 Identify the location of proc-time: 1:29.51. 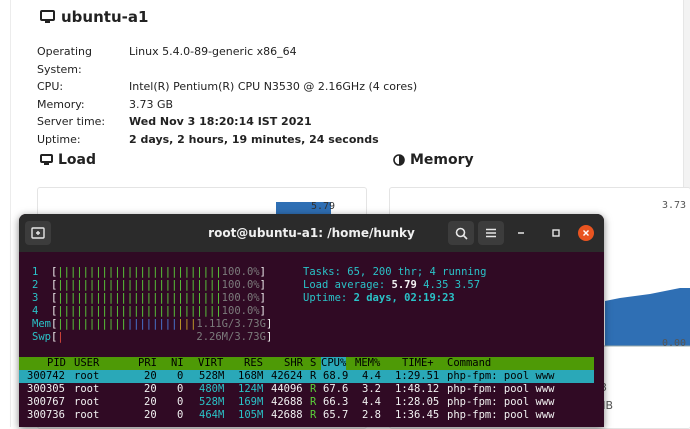
(417, 376).